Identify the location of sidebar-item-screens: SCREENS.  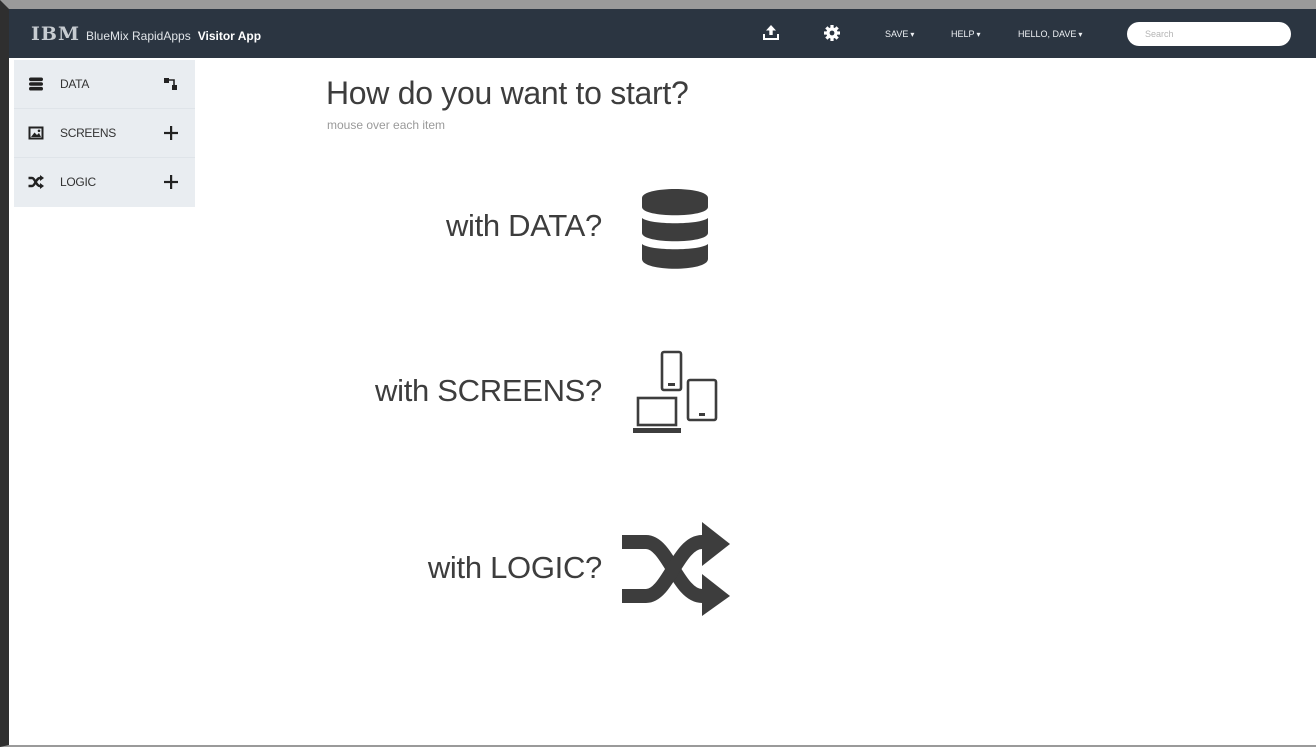
(104, 133).